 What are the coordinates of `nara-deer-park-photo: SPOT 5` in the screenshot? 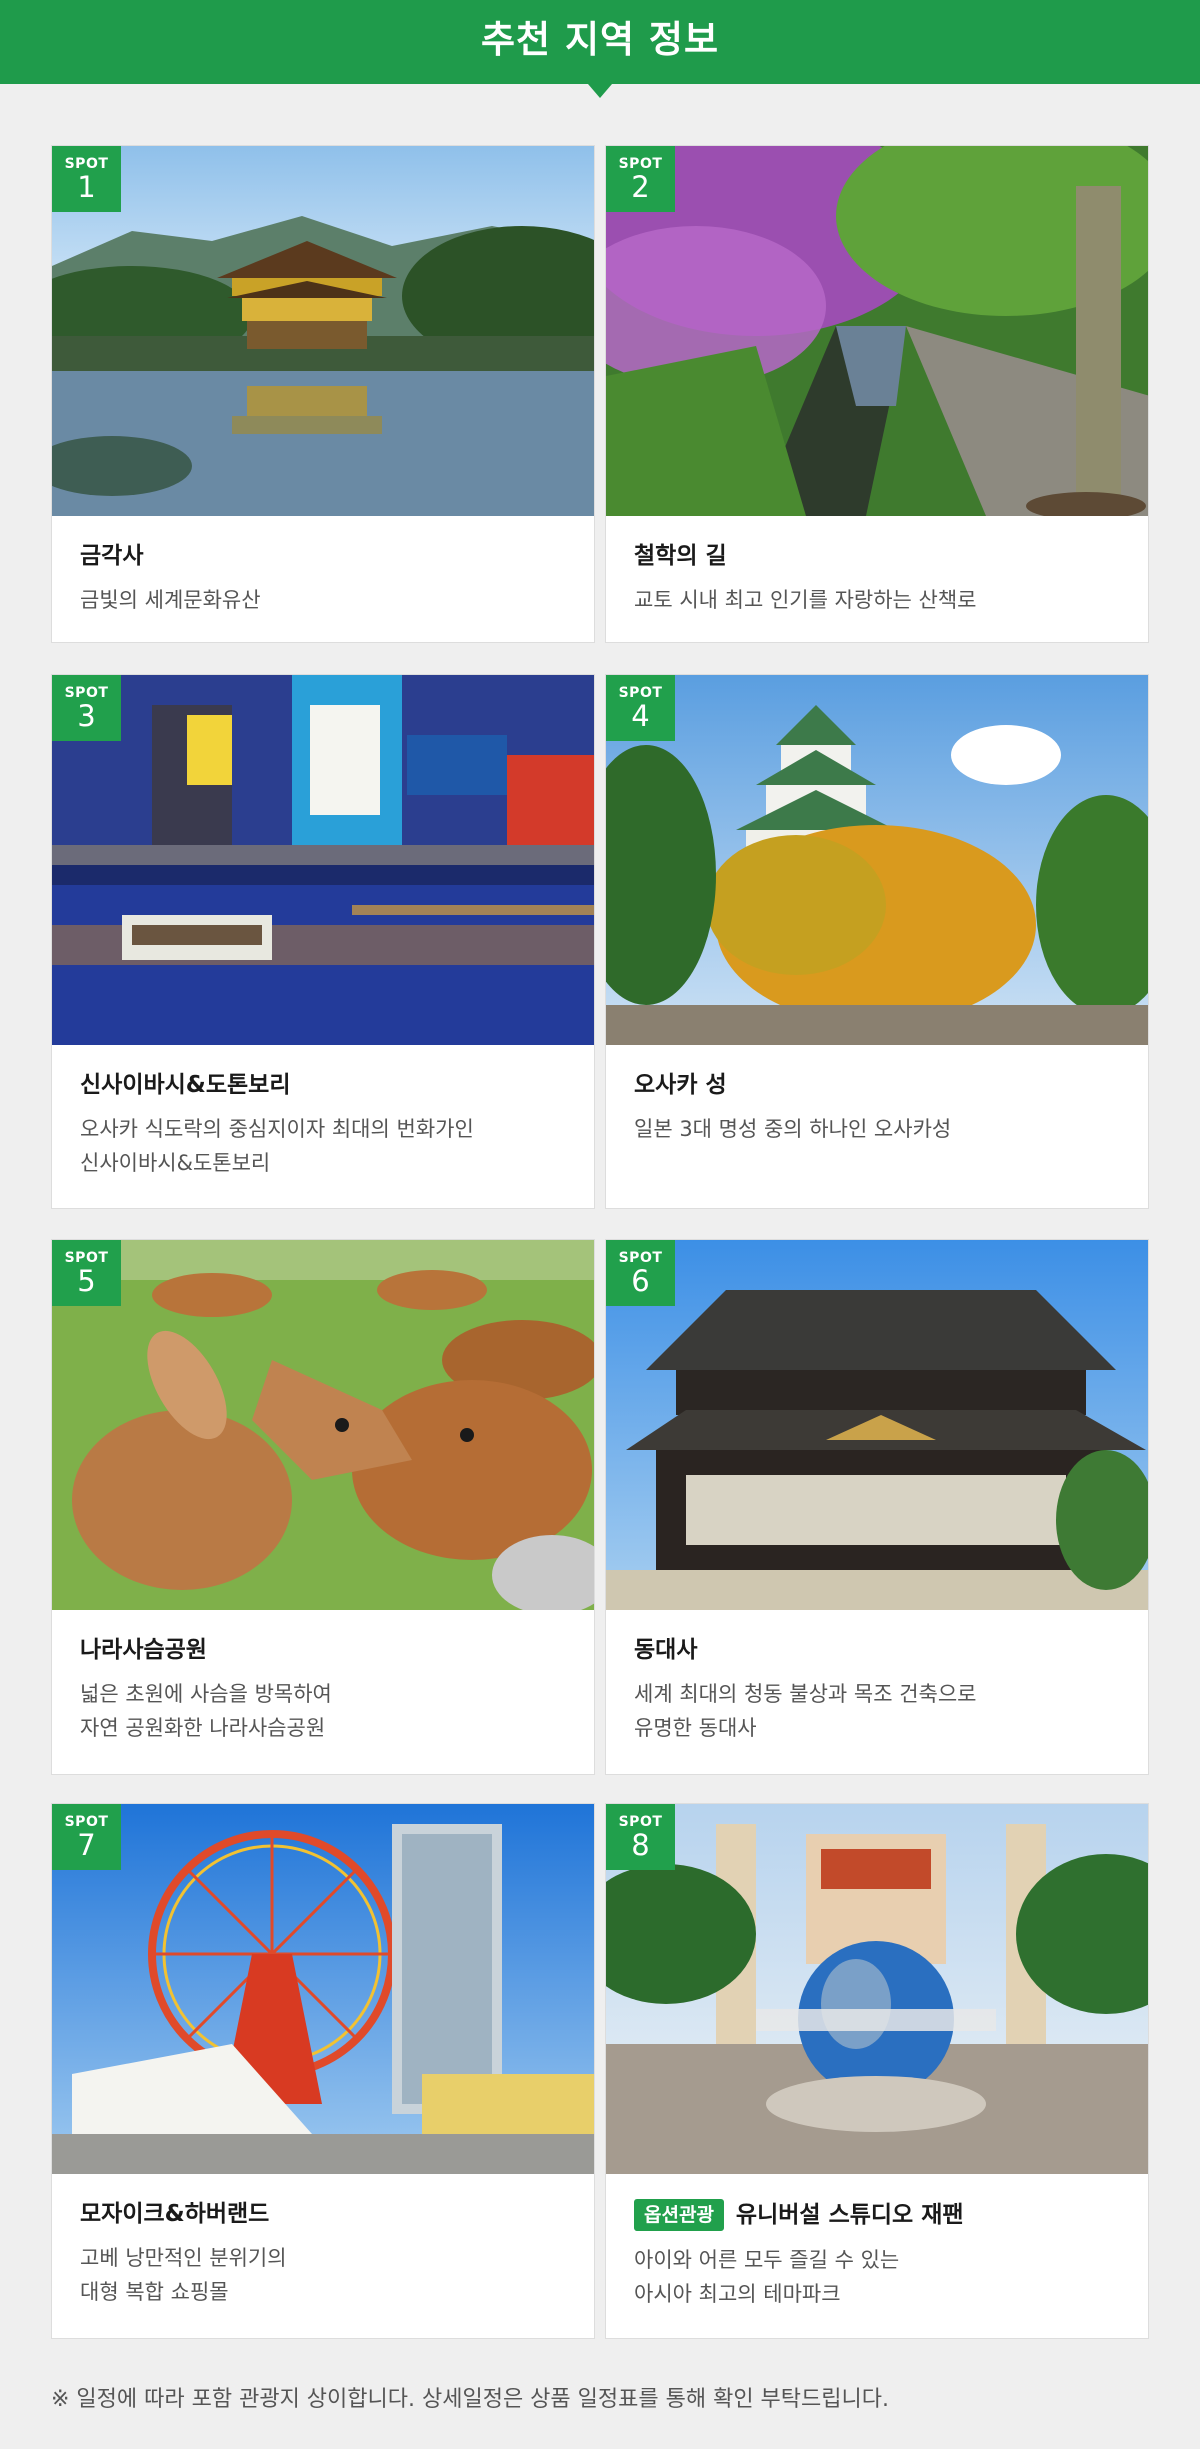 It's located at (323, 1425).